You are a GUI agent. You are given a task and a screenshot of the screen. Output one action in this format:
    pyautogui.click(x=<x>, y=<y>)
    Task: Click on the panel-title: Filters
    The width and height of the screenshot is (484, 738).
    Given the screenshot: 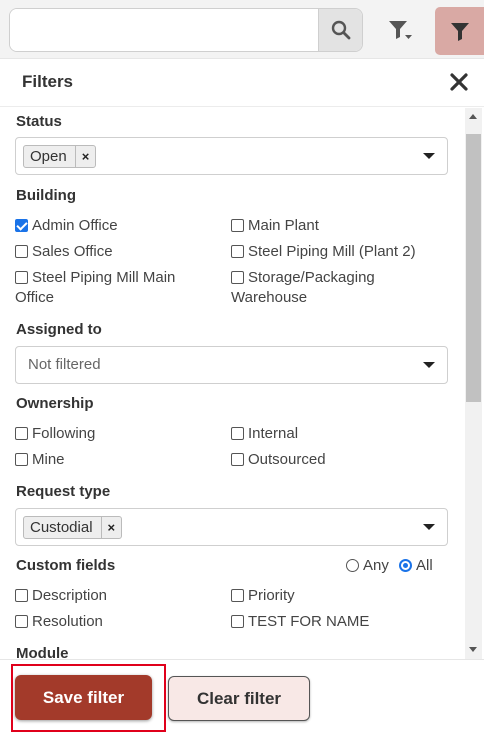 What is the action you would take?
    pyautogui.click(x=48, y=81)
    